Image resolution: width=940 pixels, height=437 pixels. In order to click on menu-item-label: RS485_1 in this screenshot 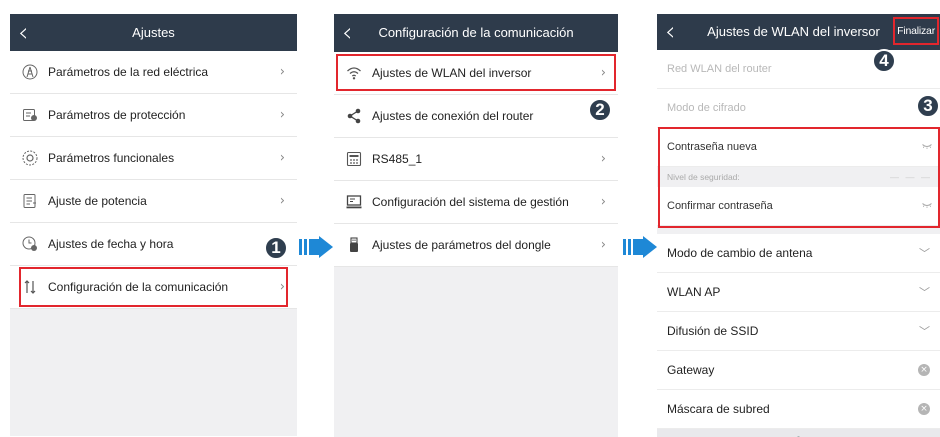, I will do `click(397, 159)`.